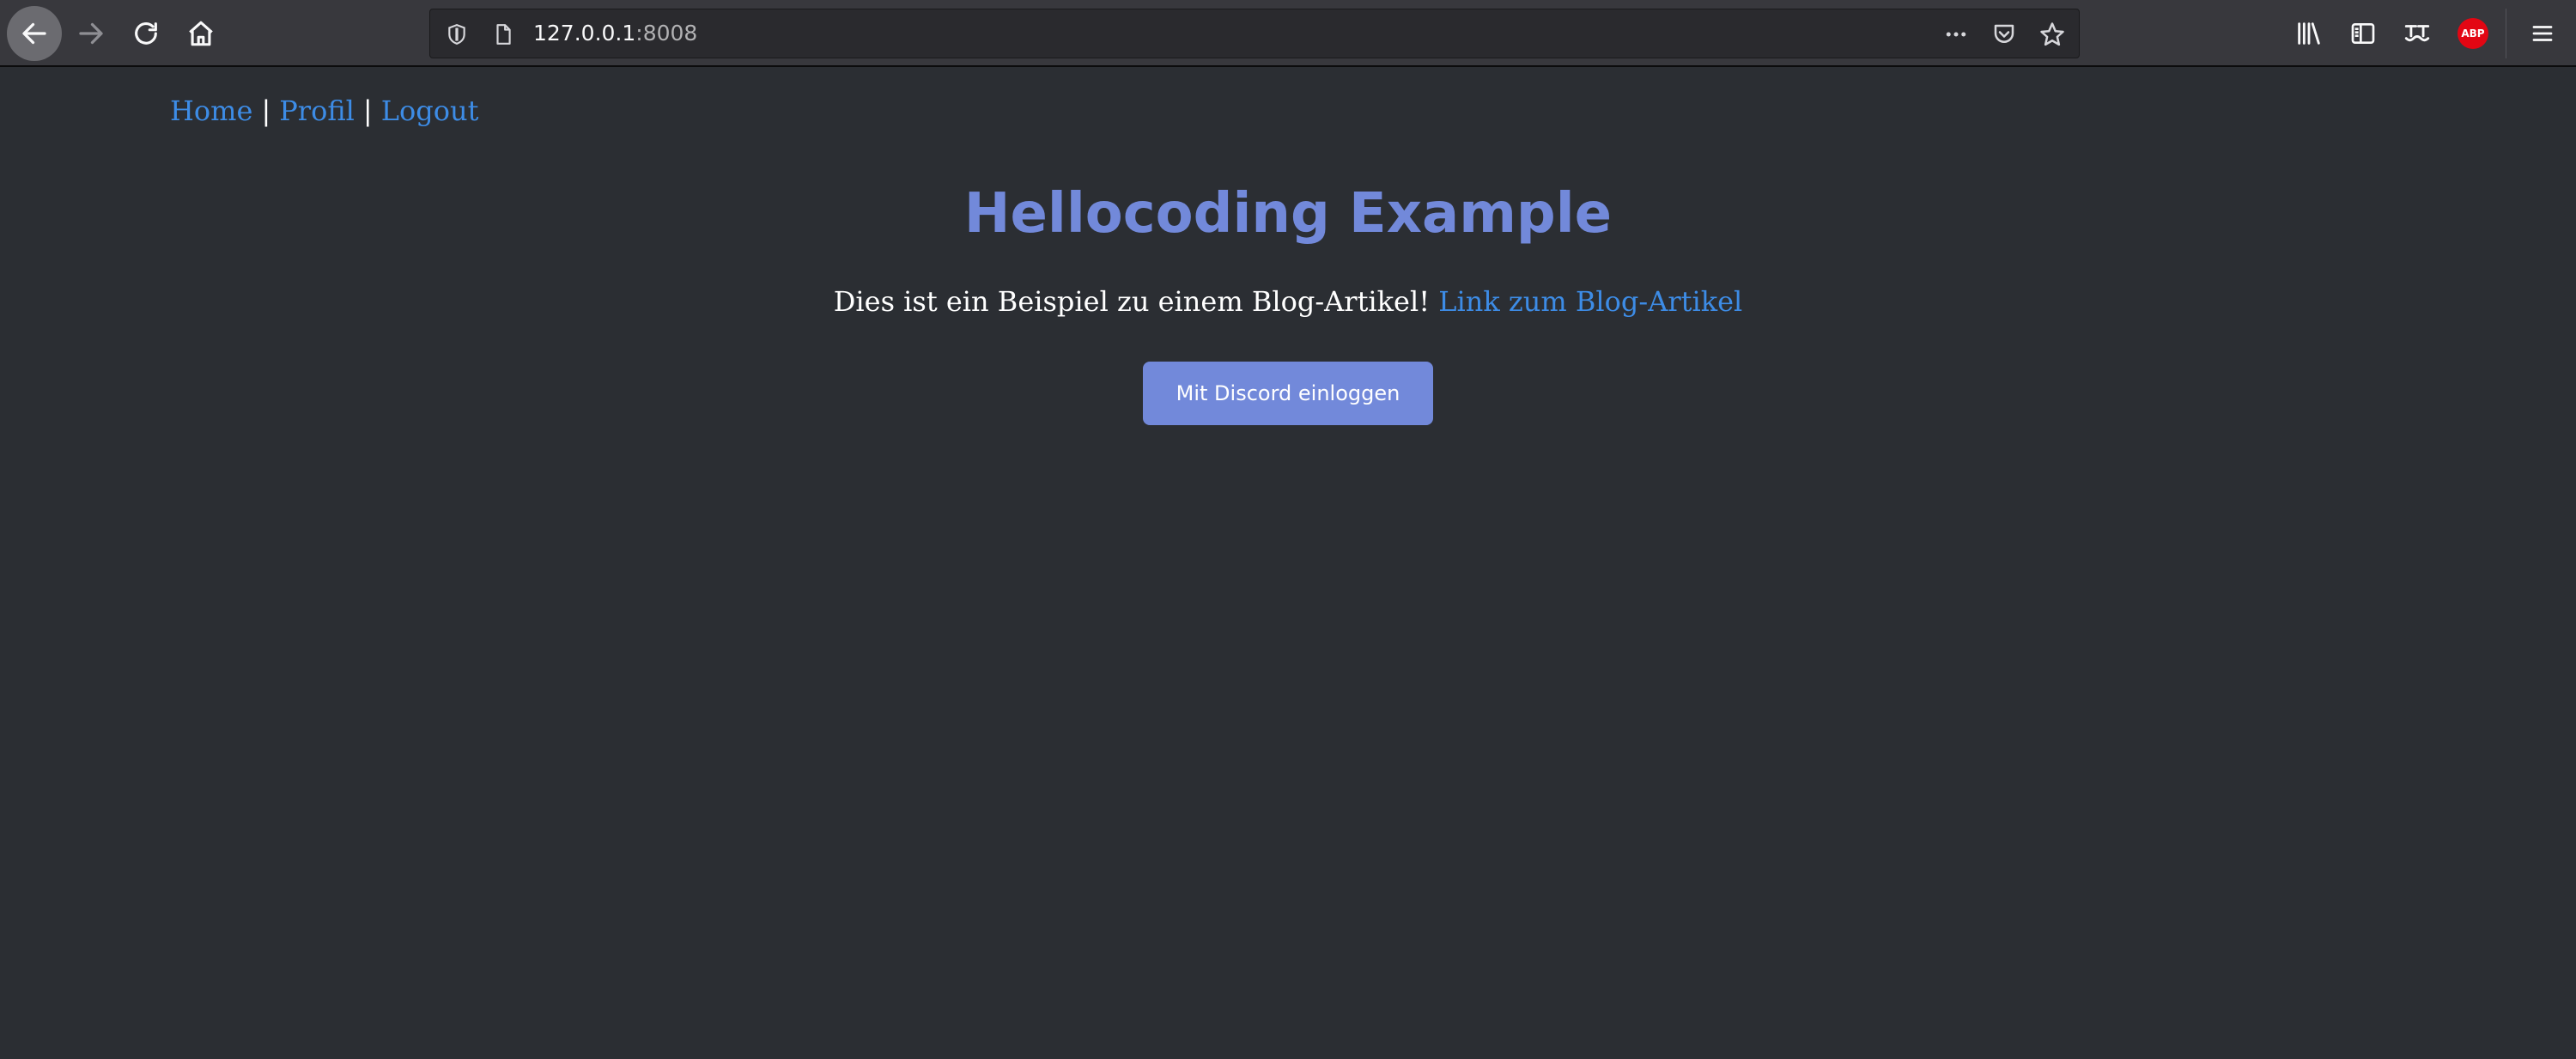  I want to click on forward-button, so click(91, 33).